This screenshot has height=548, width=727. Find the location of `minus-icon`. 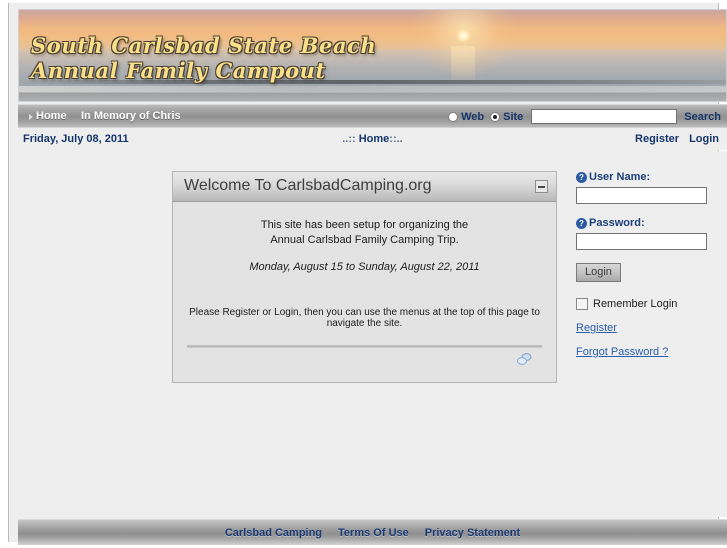

minus-icon is located at coordinates (541, 186).